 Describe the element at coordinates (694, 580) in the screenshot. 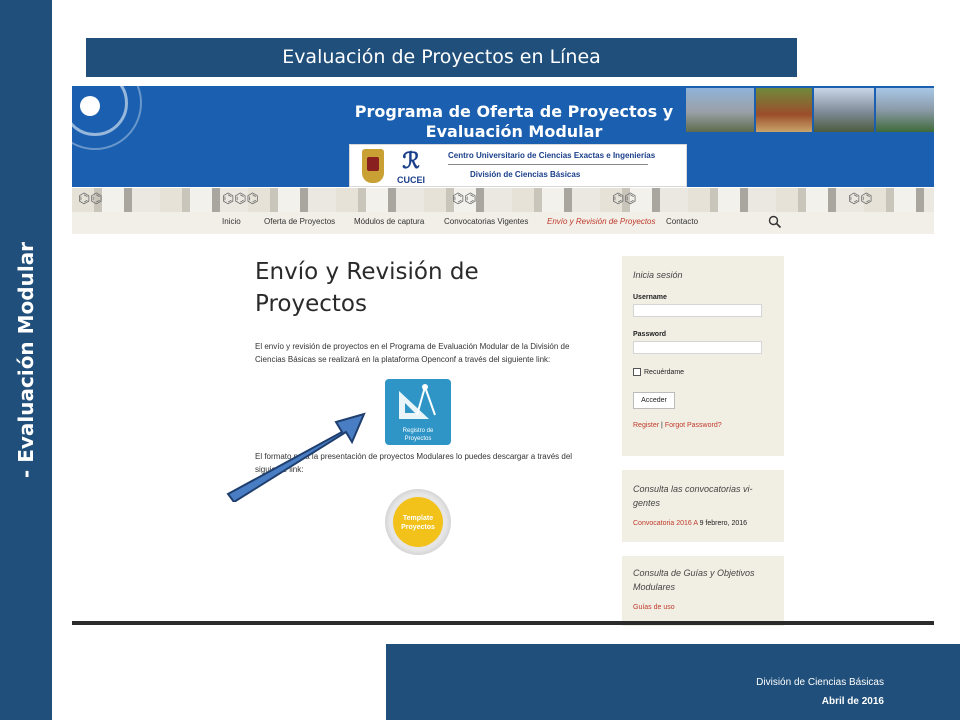

I see `guias-title: Consulta de Guías y Objetivos Modulares` at that location.